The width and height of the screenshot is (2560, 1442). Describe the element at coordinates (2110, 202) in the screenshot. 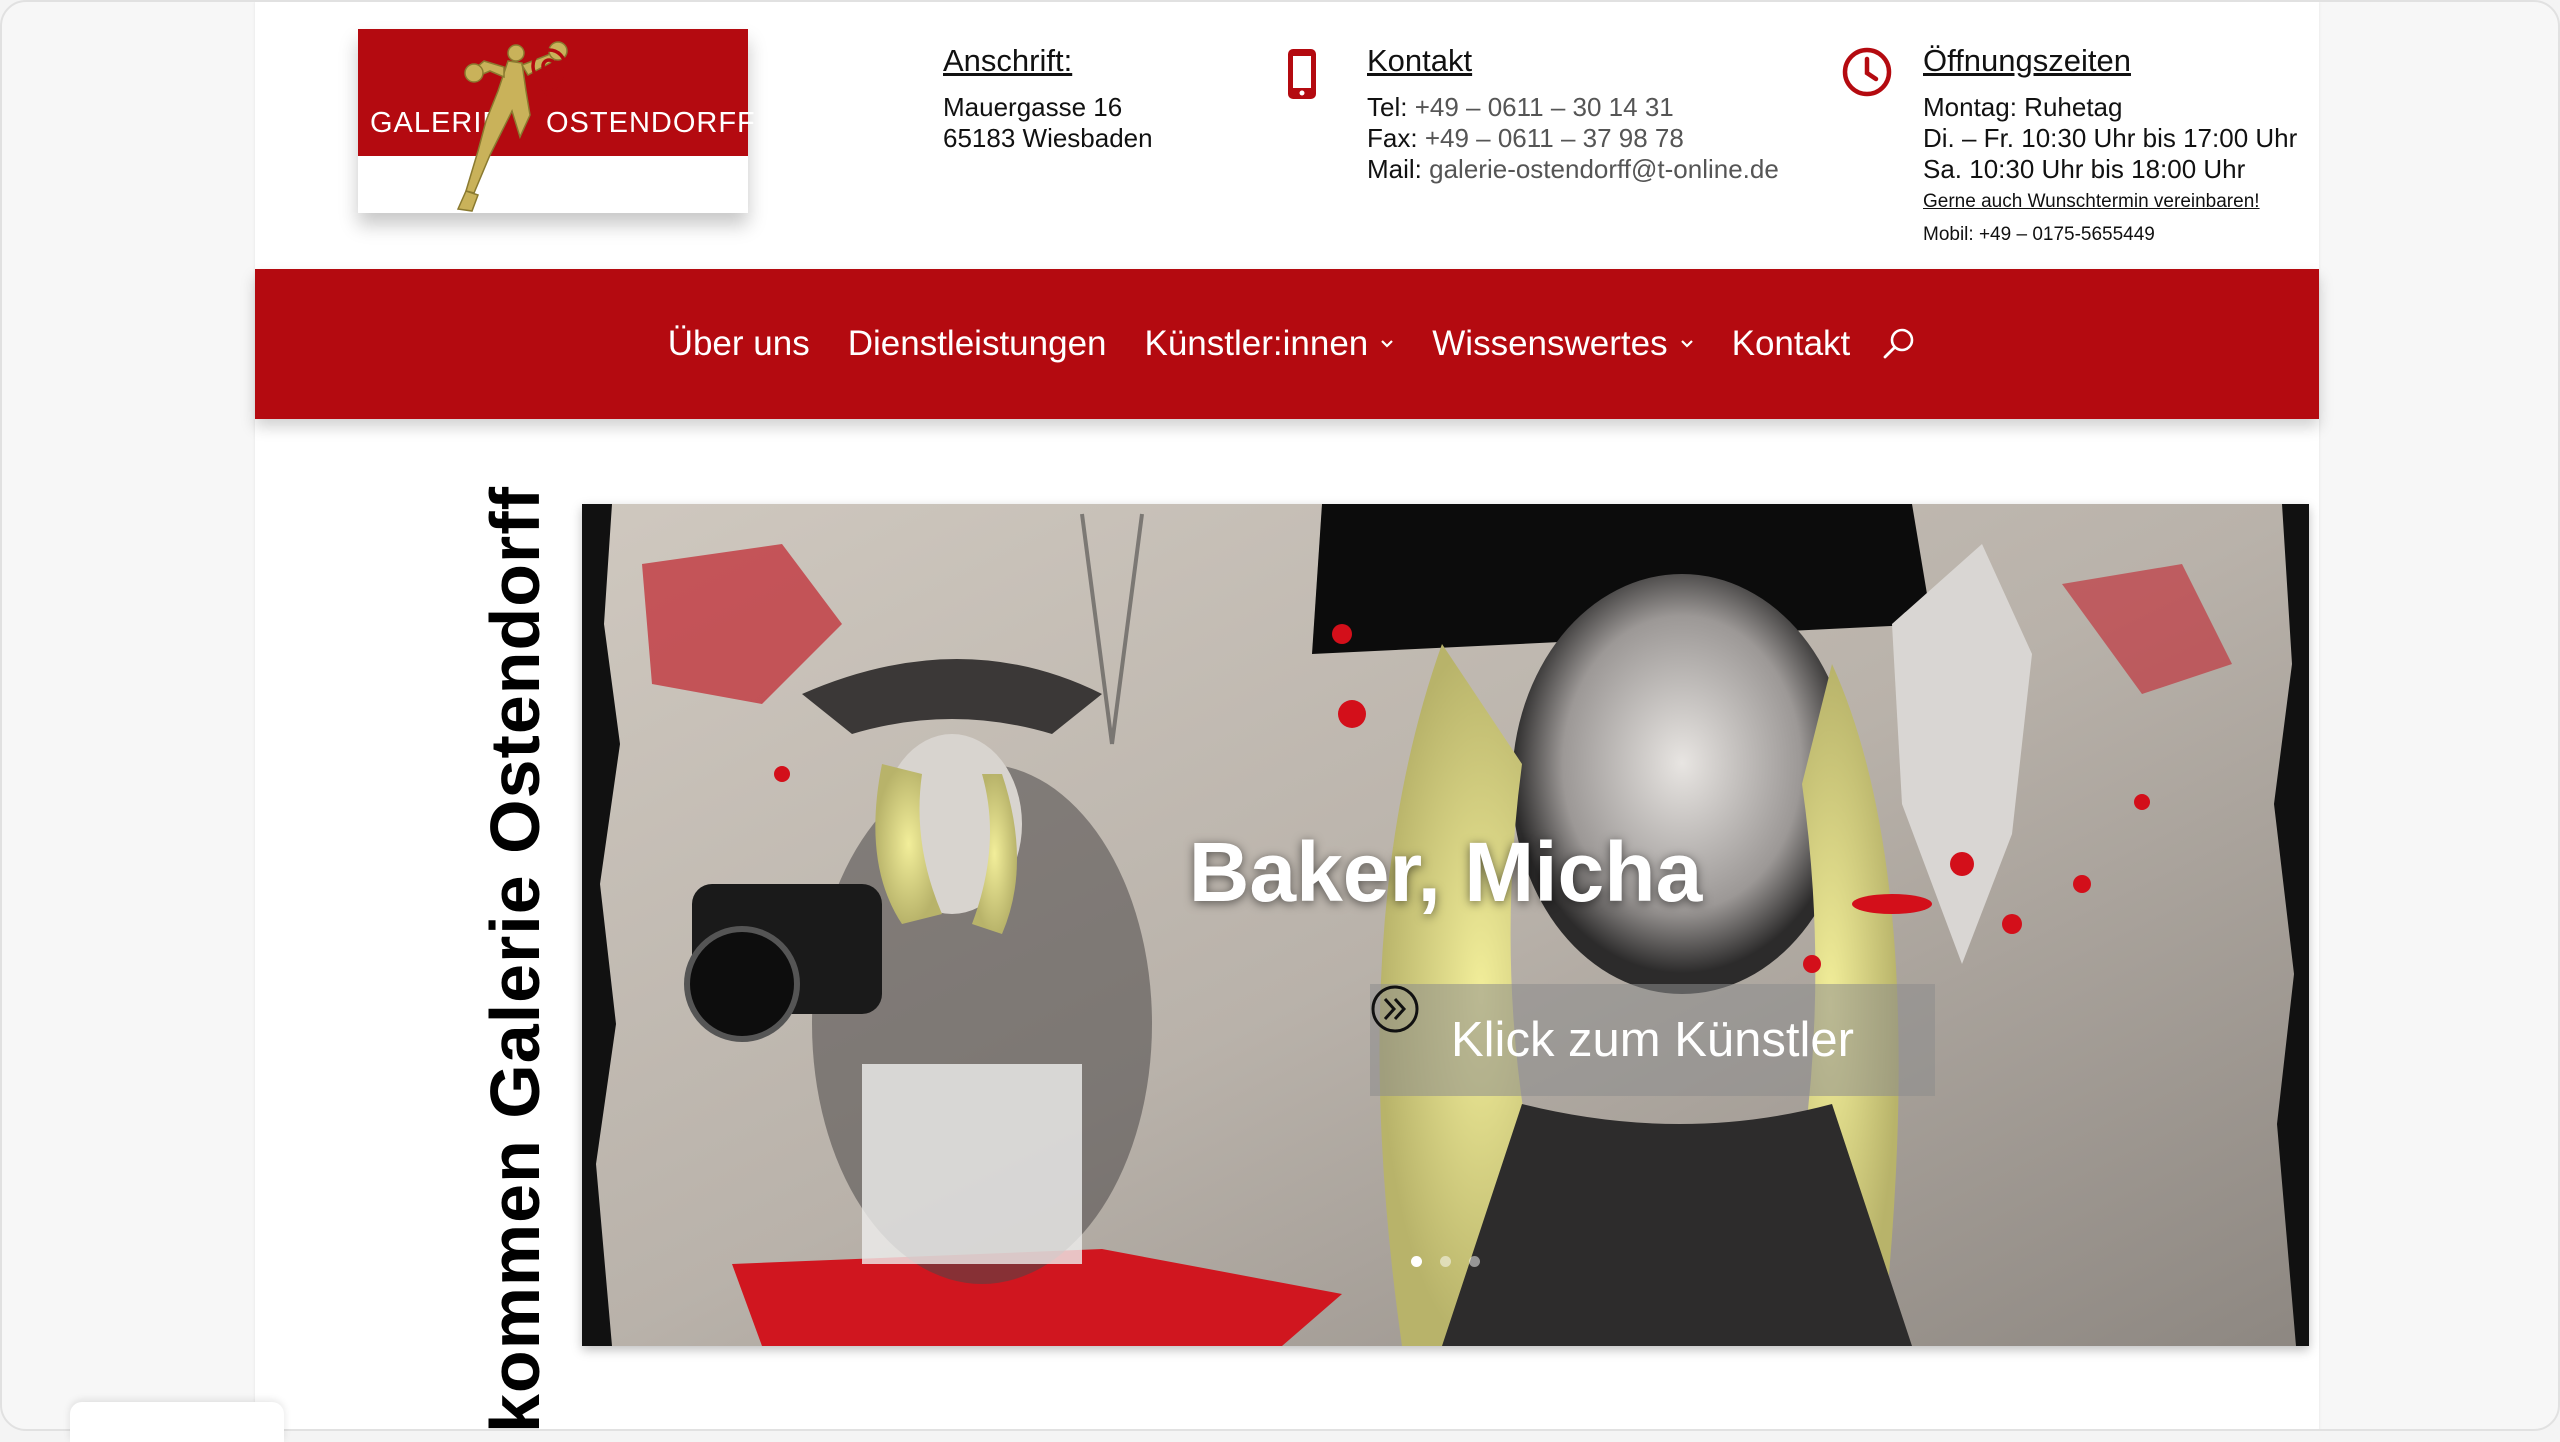

I see `appointment-link: Gerne auch Wunschtermin vereinbaren!` at that location.